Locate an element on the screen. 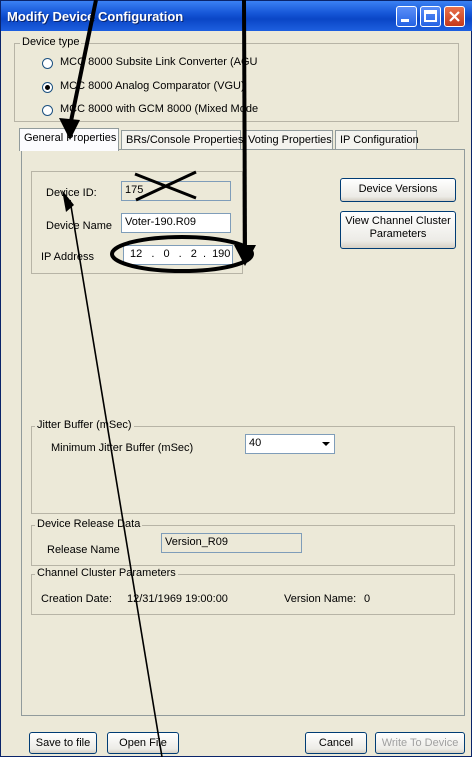 Image resolution: width=472 pixels, height=757 pixels. device-versions-button: Device Versions is located at coordinates (398, 190).